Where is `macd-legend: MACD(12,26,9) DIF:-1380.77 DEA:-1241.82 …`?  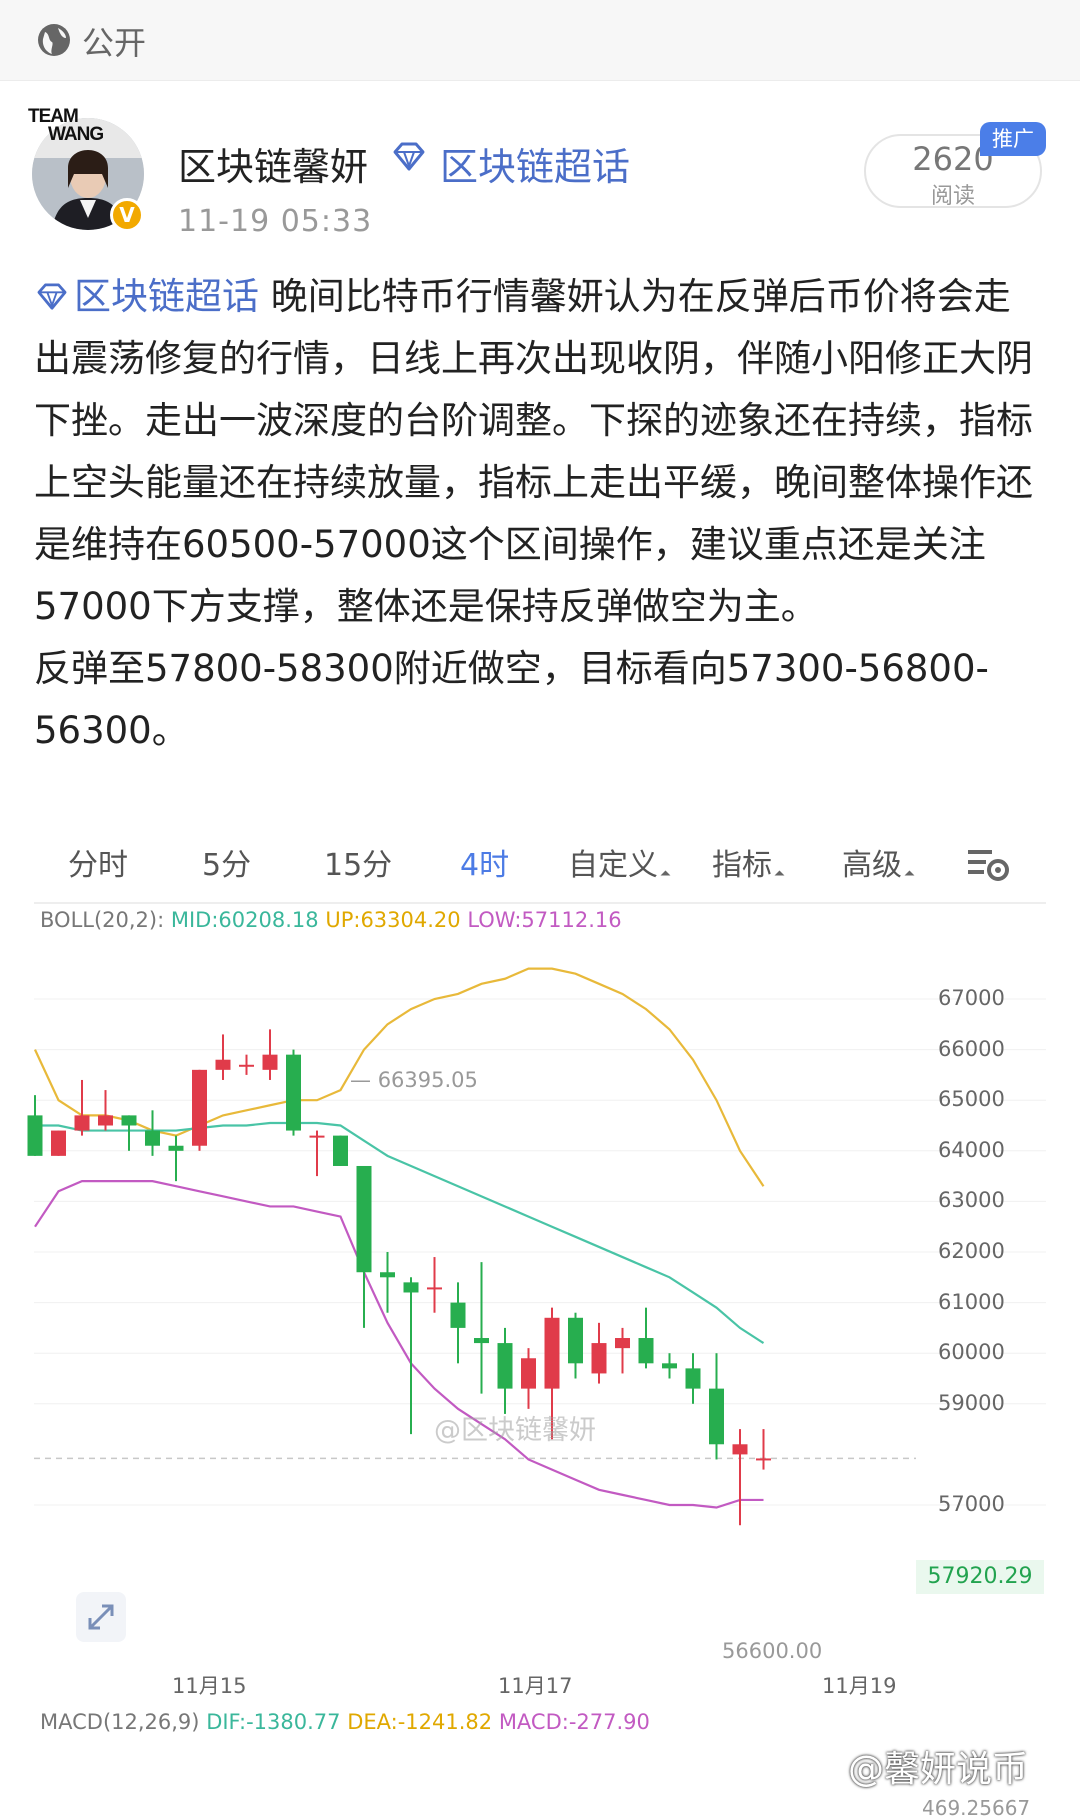 macd-legend: MACD(12,26,9) DIF:-1380.77 DEA:-1241.82 … is located at coordinates (345, 1722).